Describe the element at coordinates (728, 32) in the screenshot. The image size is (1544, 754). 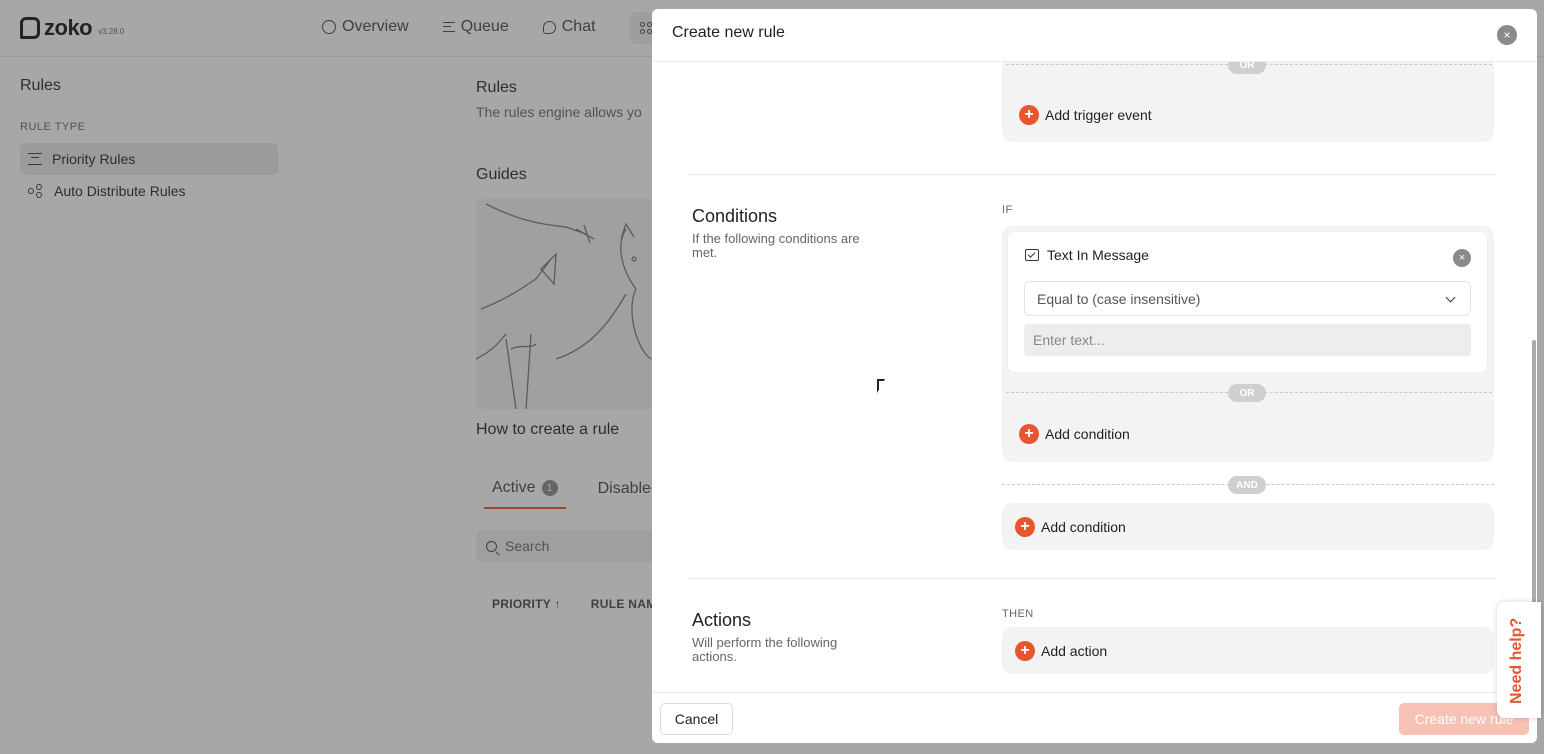
I see `modal-title: Create new rule` at that location.